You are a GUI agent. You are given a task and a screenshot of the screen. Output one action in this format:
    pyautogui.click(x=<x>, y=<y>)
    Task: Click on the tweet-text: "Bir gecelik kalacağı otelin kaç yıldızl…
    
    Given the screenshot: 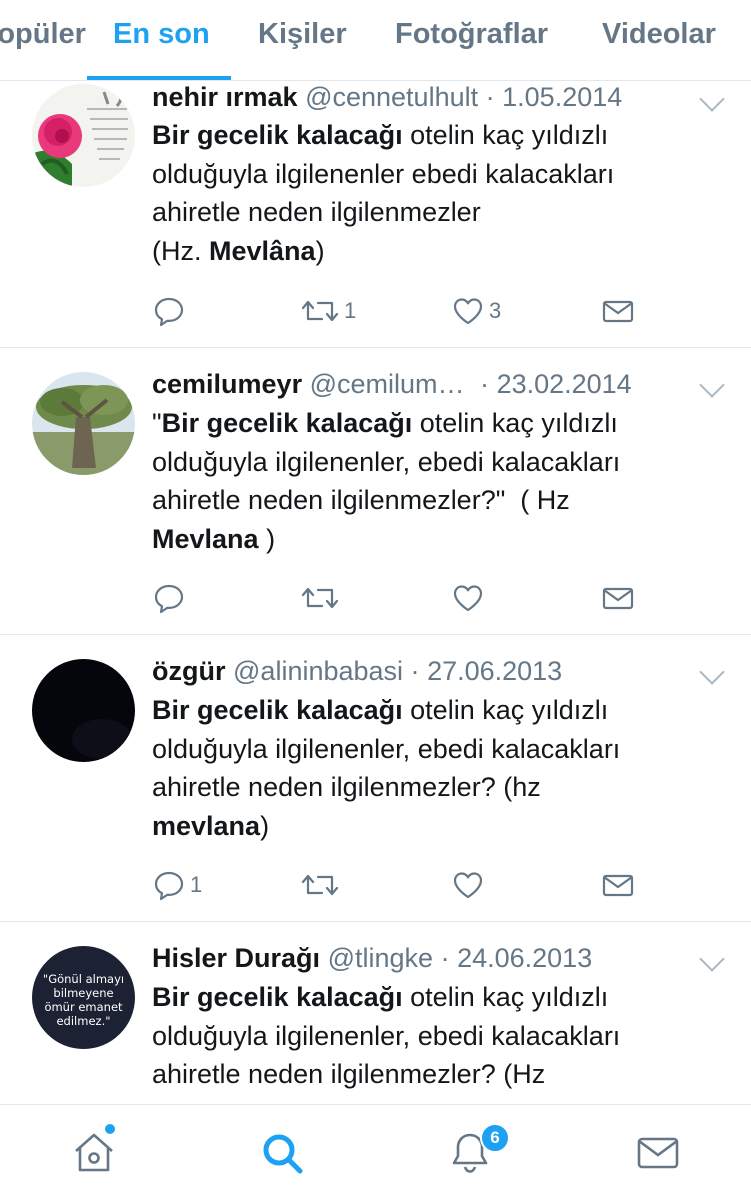 What is the action you would take?
    pyautogui.click(x=386, y=481)
    